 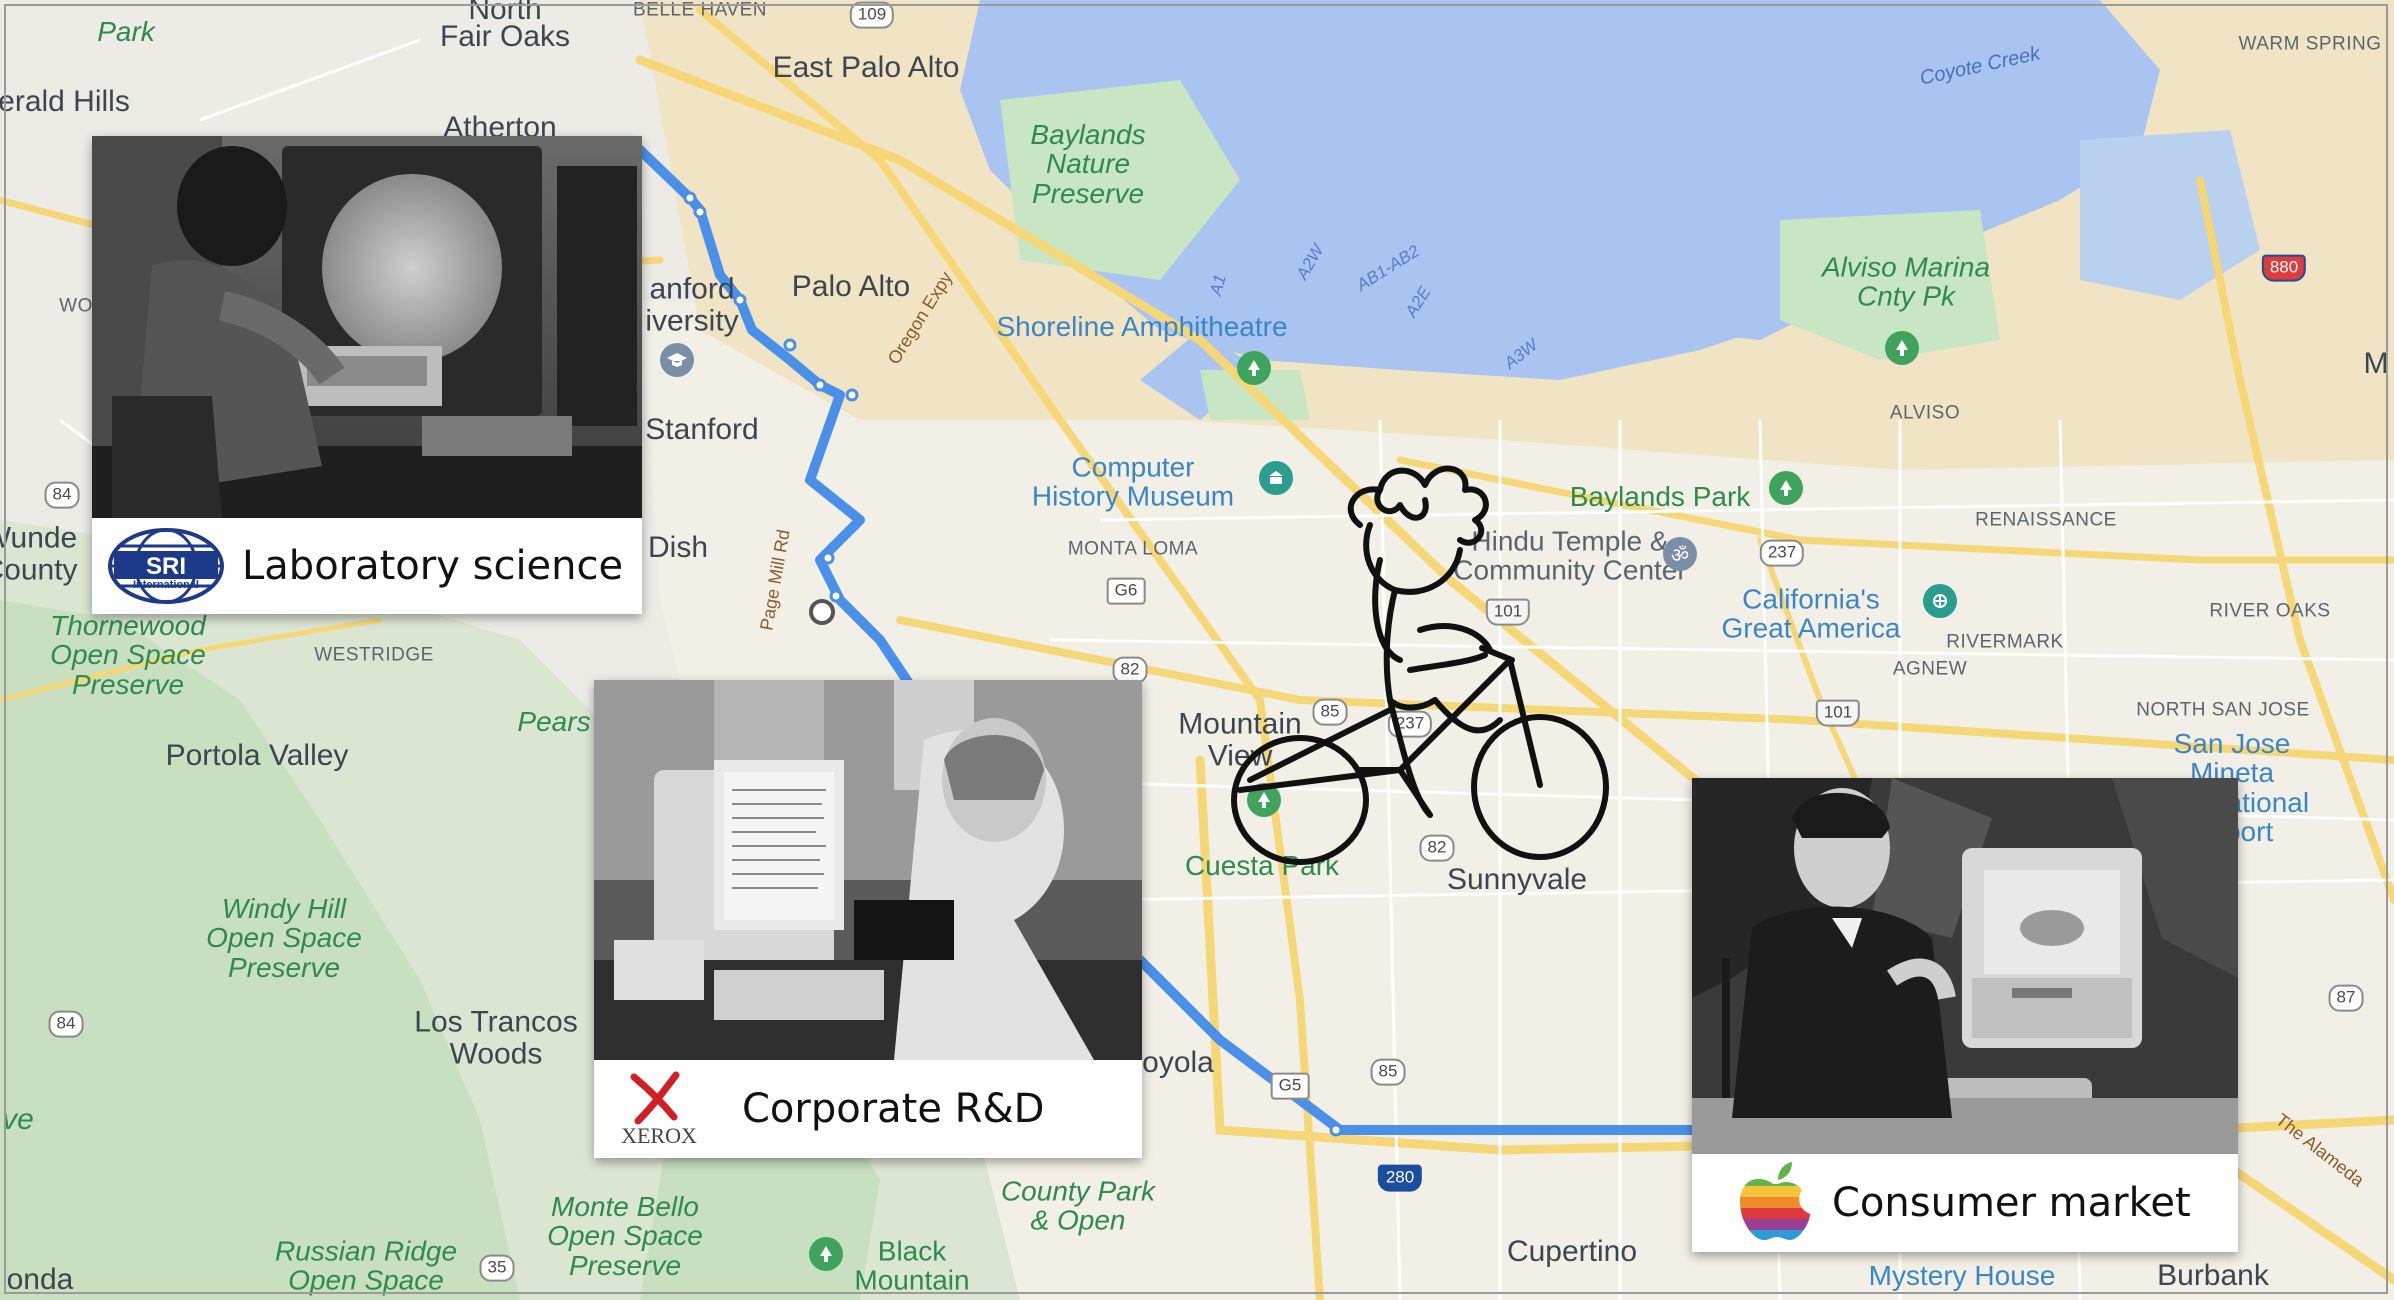 I want to click on park-label: County Park & Open, so click(x=1078, y=1205).